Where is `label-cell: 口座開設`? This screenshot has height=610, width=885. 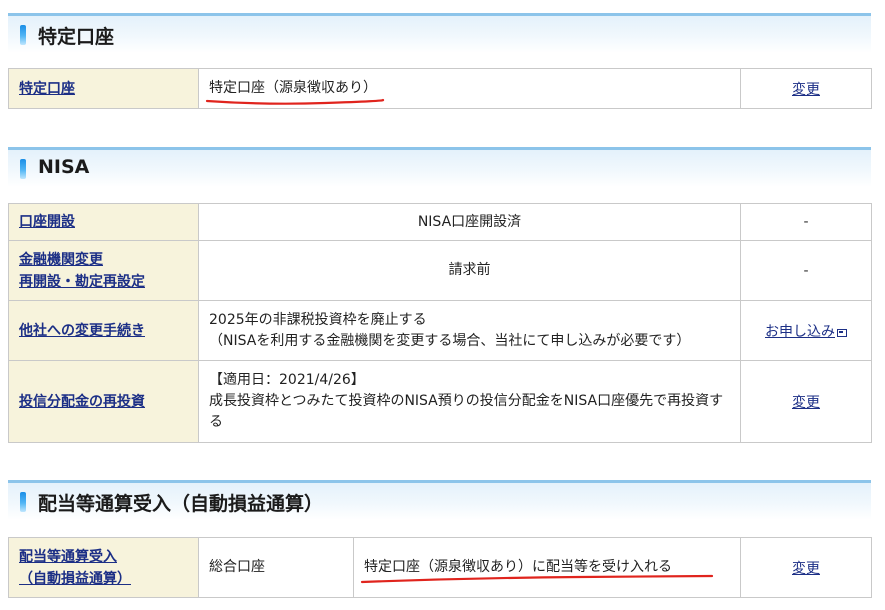 label-cell: 口座開設 is located at coordinates (103, 222).